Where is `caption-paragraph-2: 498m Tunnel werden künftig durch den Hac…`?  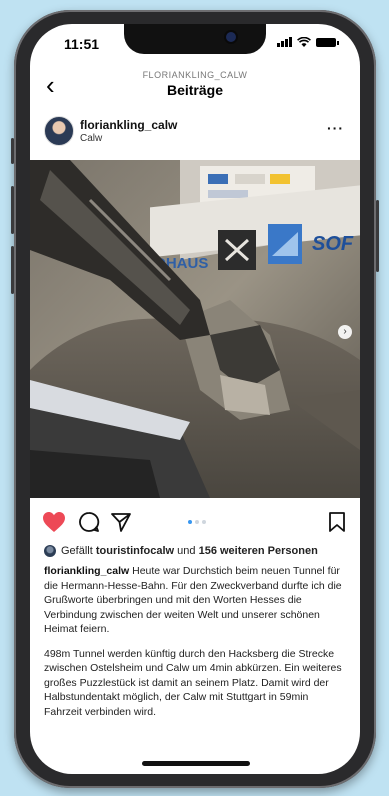
caption-paragraph-2: 498m Tunnel werden künftig durch den Hac… is located at coordinates (193, 682).